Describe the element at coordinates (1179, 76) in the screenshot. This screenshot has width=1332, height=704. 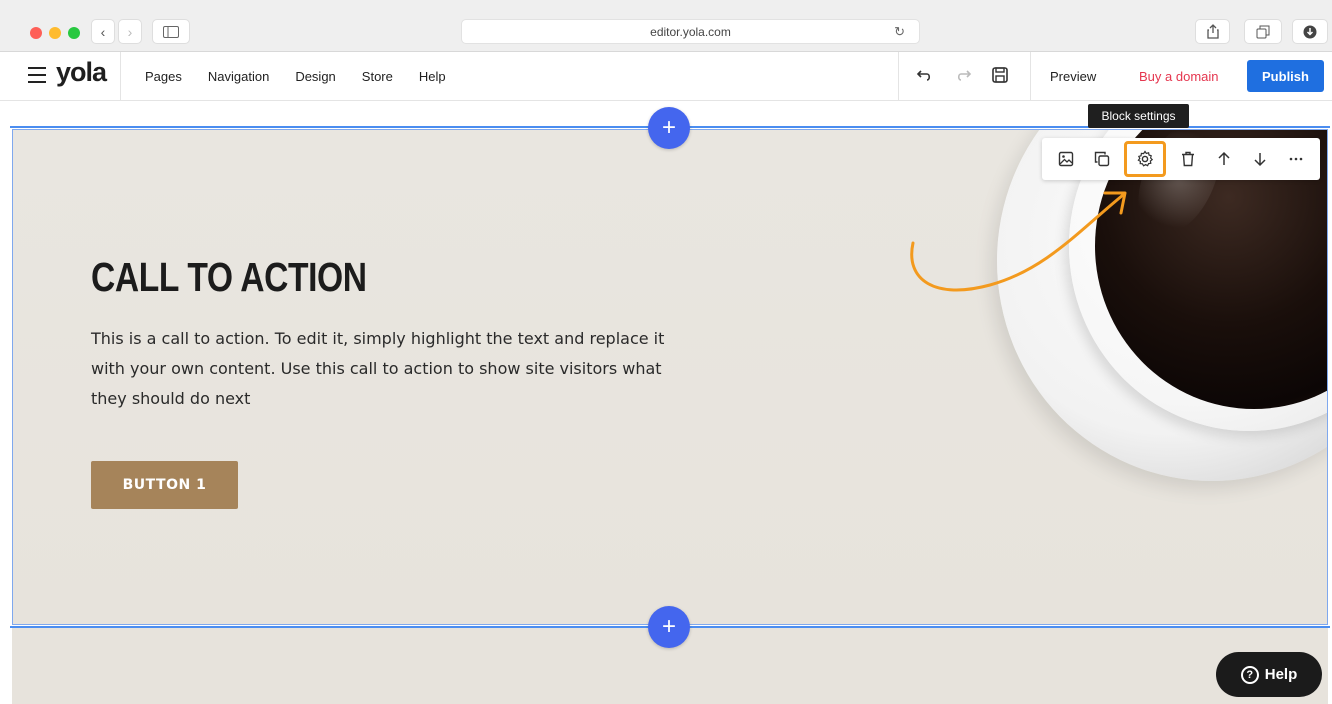
I see `buy-domain-link: Buy a domain` at that location.